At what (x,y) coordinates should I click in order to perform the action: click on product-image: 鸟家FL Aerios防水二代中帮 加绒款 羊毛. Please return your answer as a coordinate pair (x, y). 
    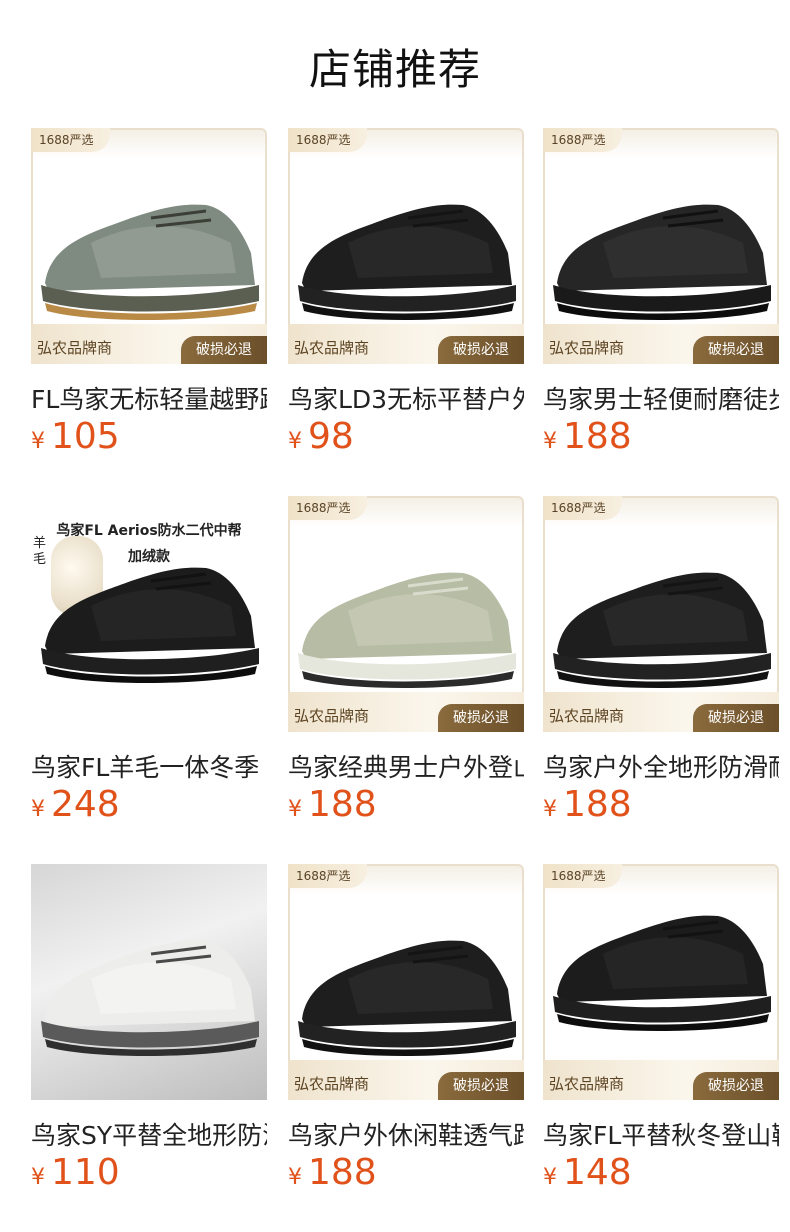
    Looking at the image, I should click on (149, 614).